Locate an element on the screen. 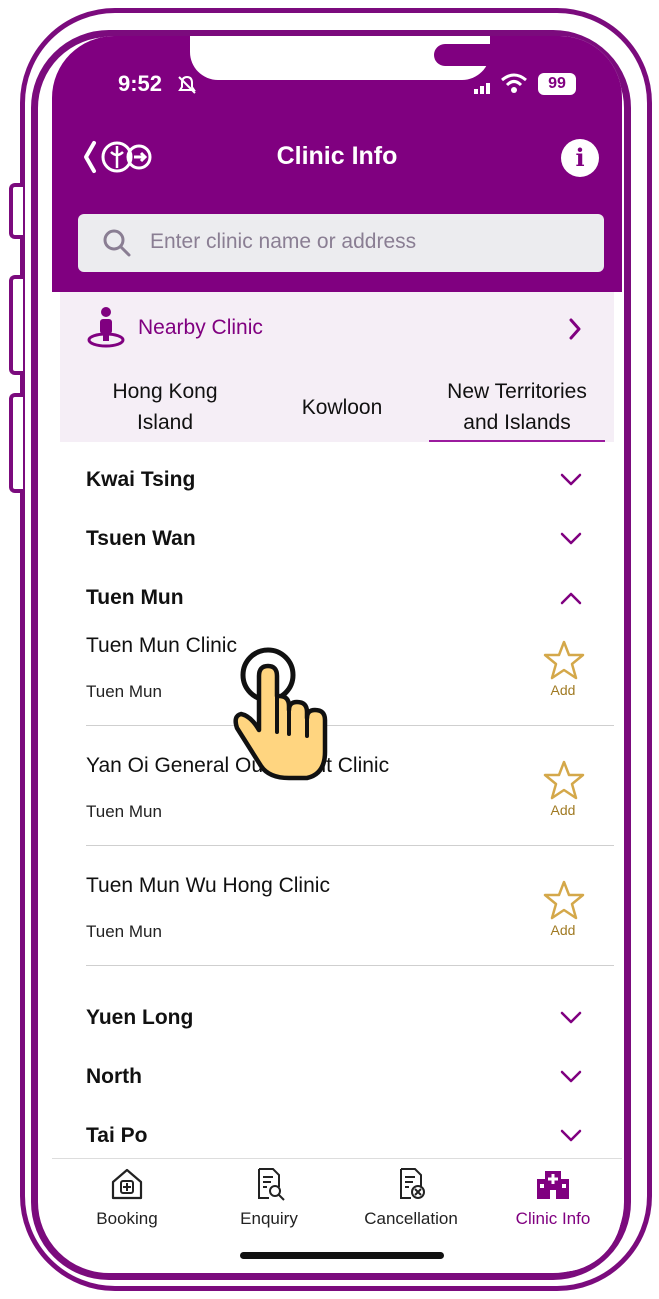 This screenshot has height=1299, width=659. tab-clinic-info: Clinic Info is located at coordinates (552, 1209).